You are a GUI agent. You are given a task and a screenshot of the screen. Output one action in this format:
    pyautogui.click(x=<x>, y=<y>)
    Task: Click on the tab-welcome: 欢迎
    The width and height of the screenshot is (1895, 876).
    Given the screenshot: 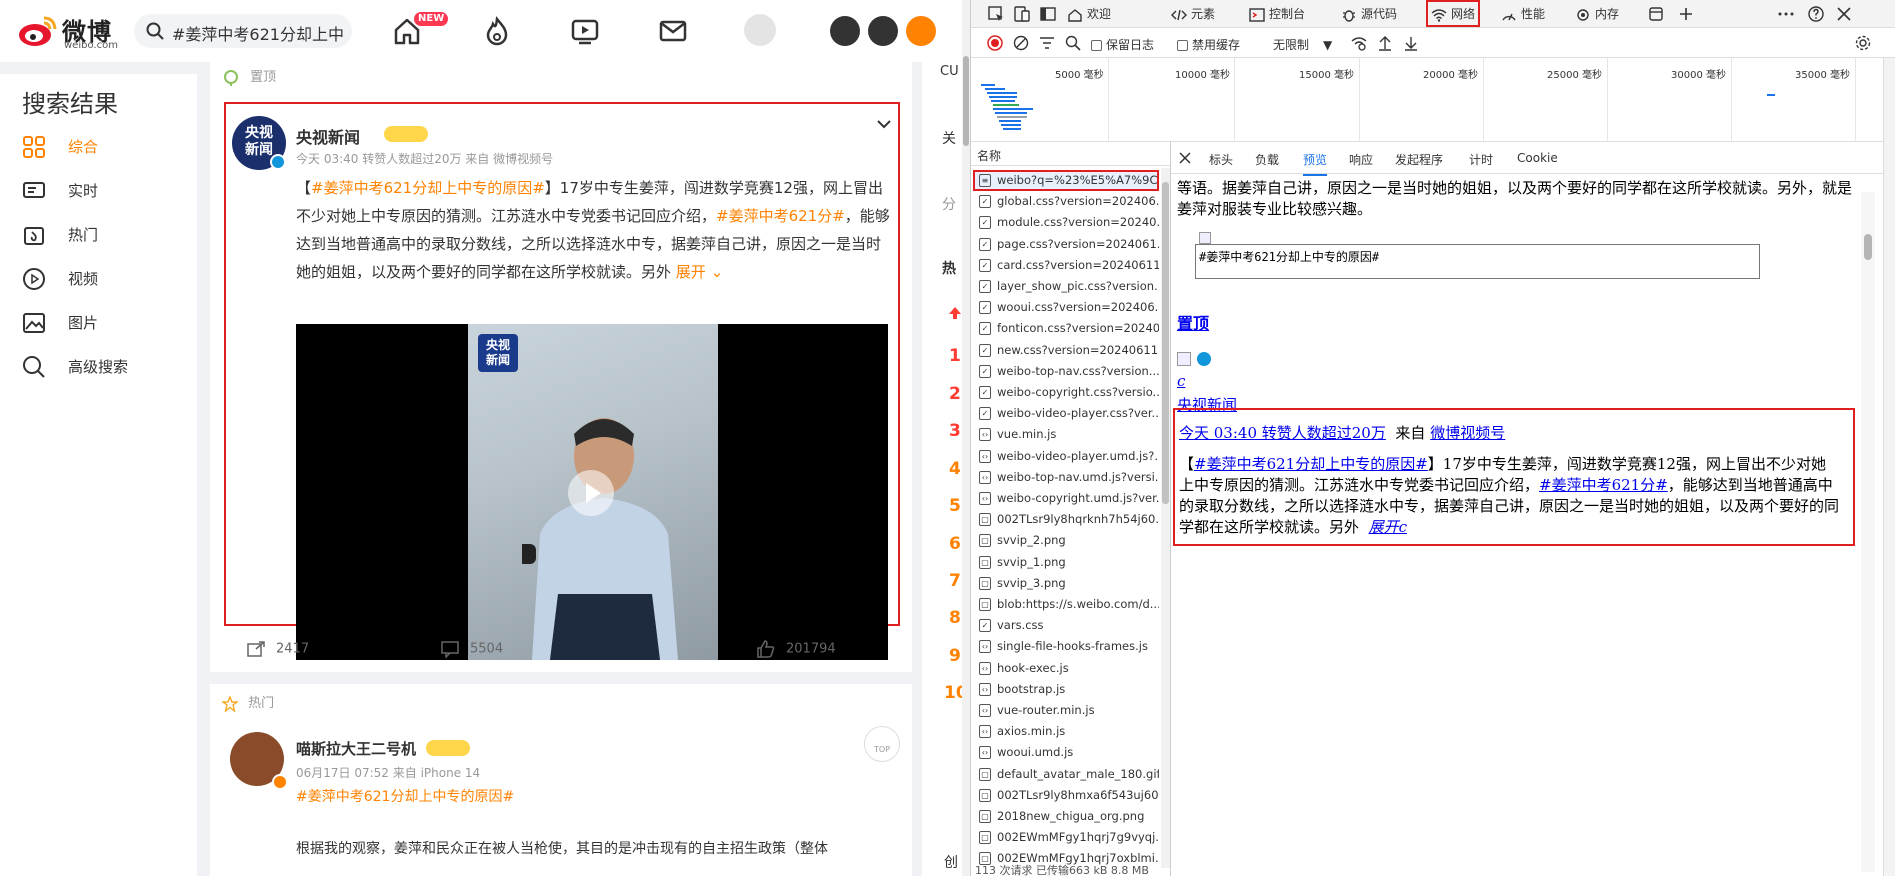 What is the action you would take?
    pyautogui.click(x=1089, y=13)
    